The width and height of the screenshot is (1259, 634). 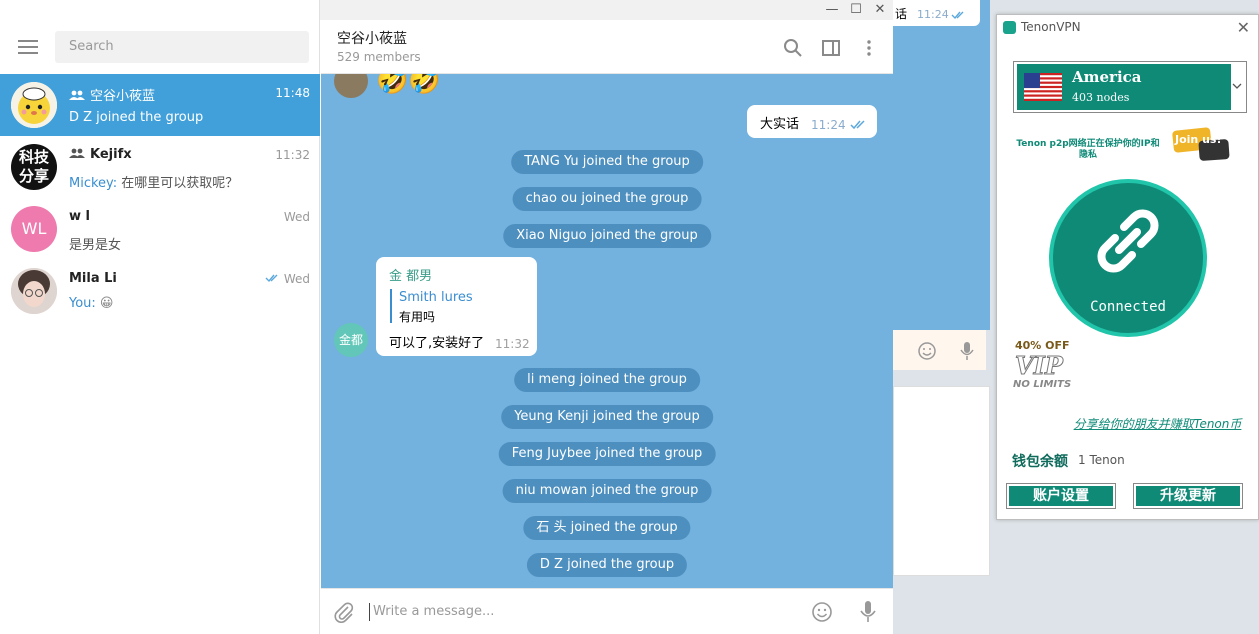 What do you see at coordinates (1237, 86) in the screenshot?
I see `chevron-down-icon` at bounding box center [1237, 86].